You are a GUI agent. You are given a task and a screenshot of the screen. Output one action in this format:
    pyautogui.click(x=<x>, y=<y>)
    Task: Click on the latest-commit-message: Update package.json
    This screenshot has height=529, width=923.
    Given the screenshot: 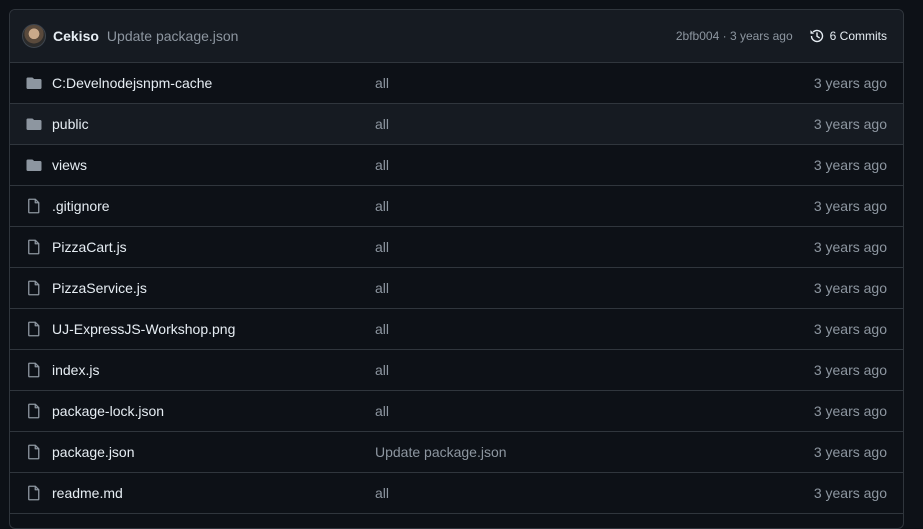 What is the action you would take?
    pyautogui.click(x=173, y=36)
    